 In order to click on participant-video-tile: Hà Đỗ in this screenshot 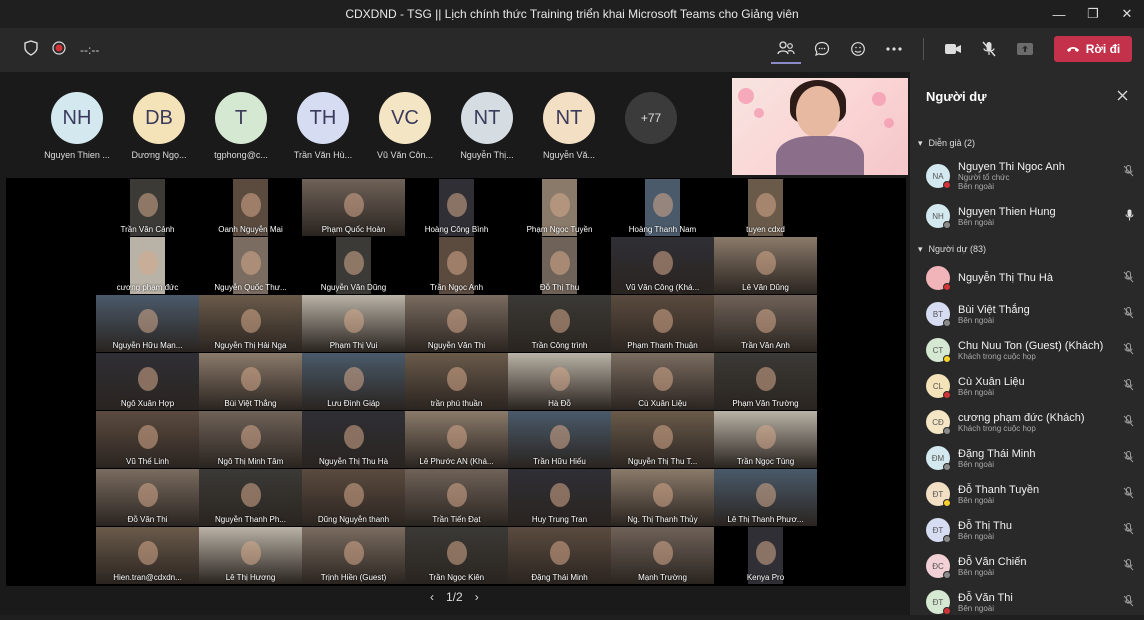, I will do `click(559, 381)`.